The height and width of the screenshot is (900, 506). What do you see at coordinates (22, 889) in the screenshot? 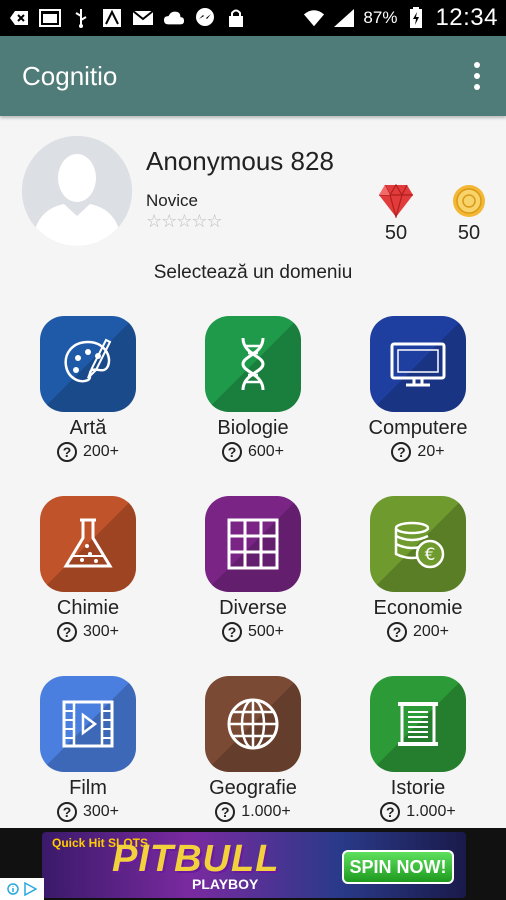
I see `adchoices-button` at bounding box center [22, 889].